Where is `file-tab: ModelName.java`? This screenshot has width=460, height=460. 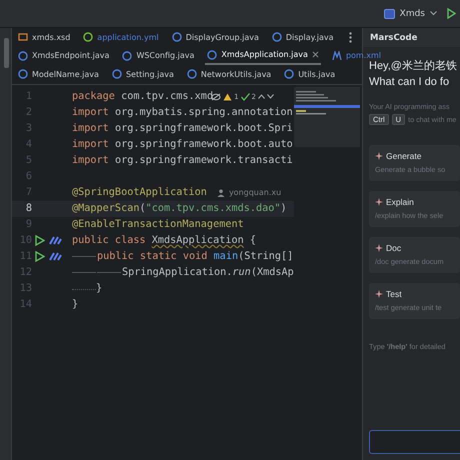
file-tab: ModelName.java is located at coordinates (58, 74).